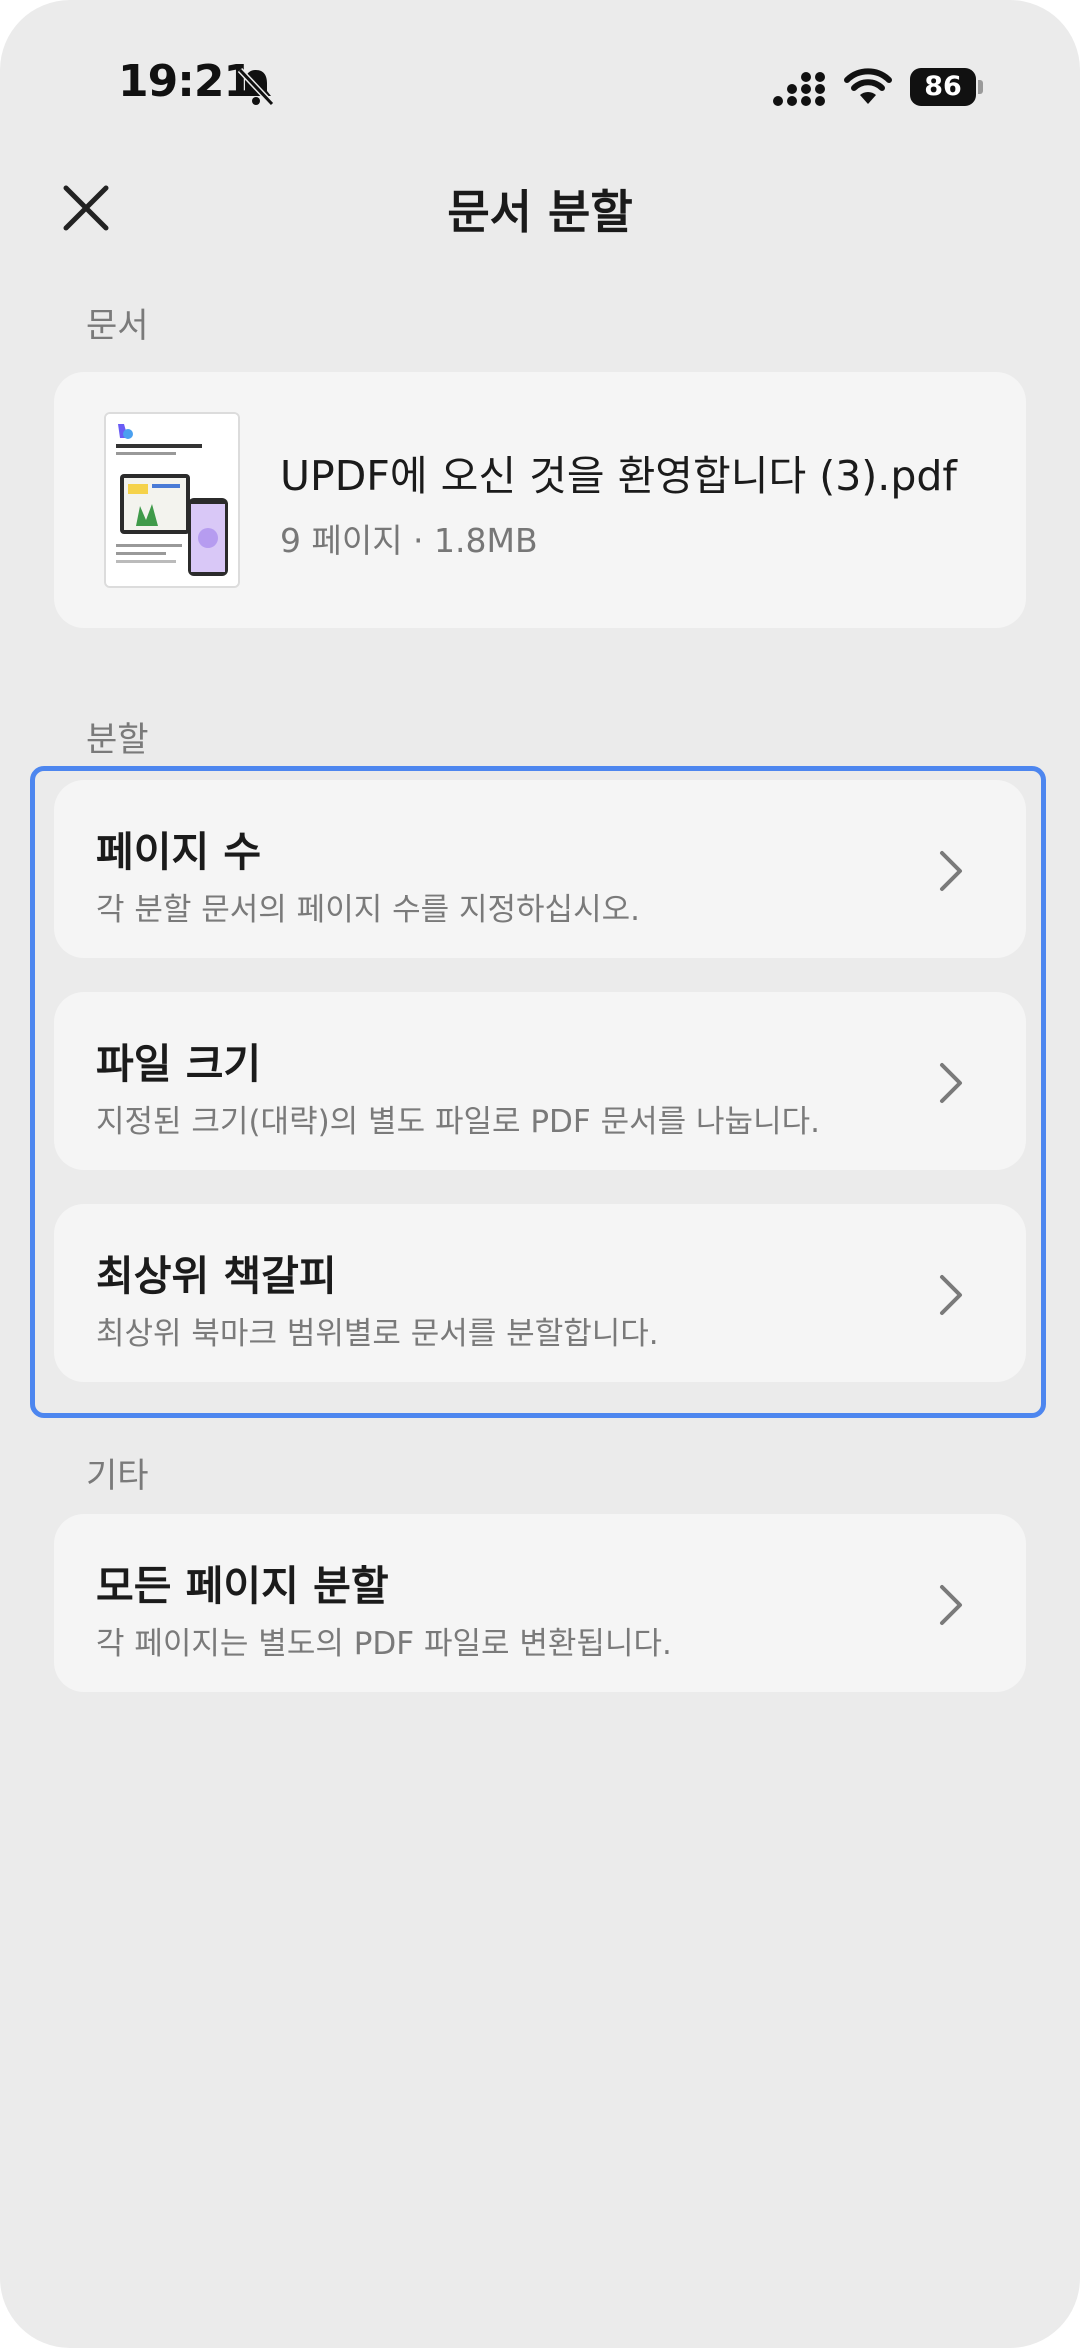 The image size is (1080, 2348). I want to click on status-time: 19:21, so click(186, 81).